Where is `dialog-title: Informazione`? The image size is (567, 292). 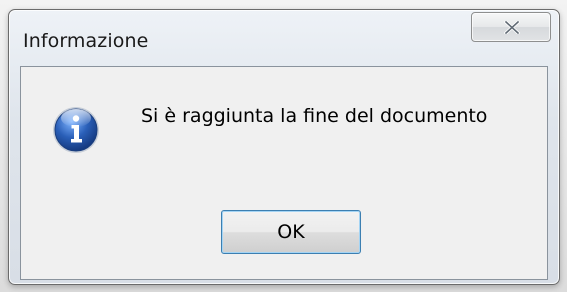
dialog-title: Informazione is located at coordinates (86, 41).